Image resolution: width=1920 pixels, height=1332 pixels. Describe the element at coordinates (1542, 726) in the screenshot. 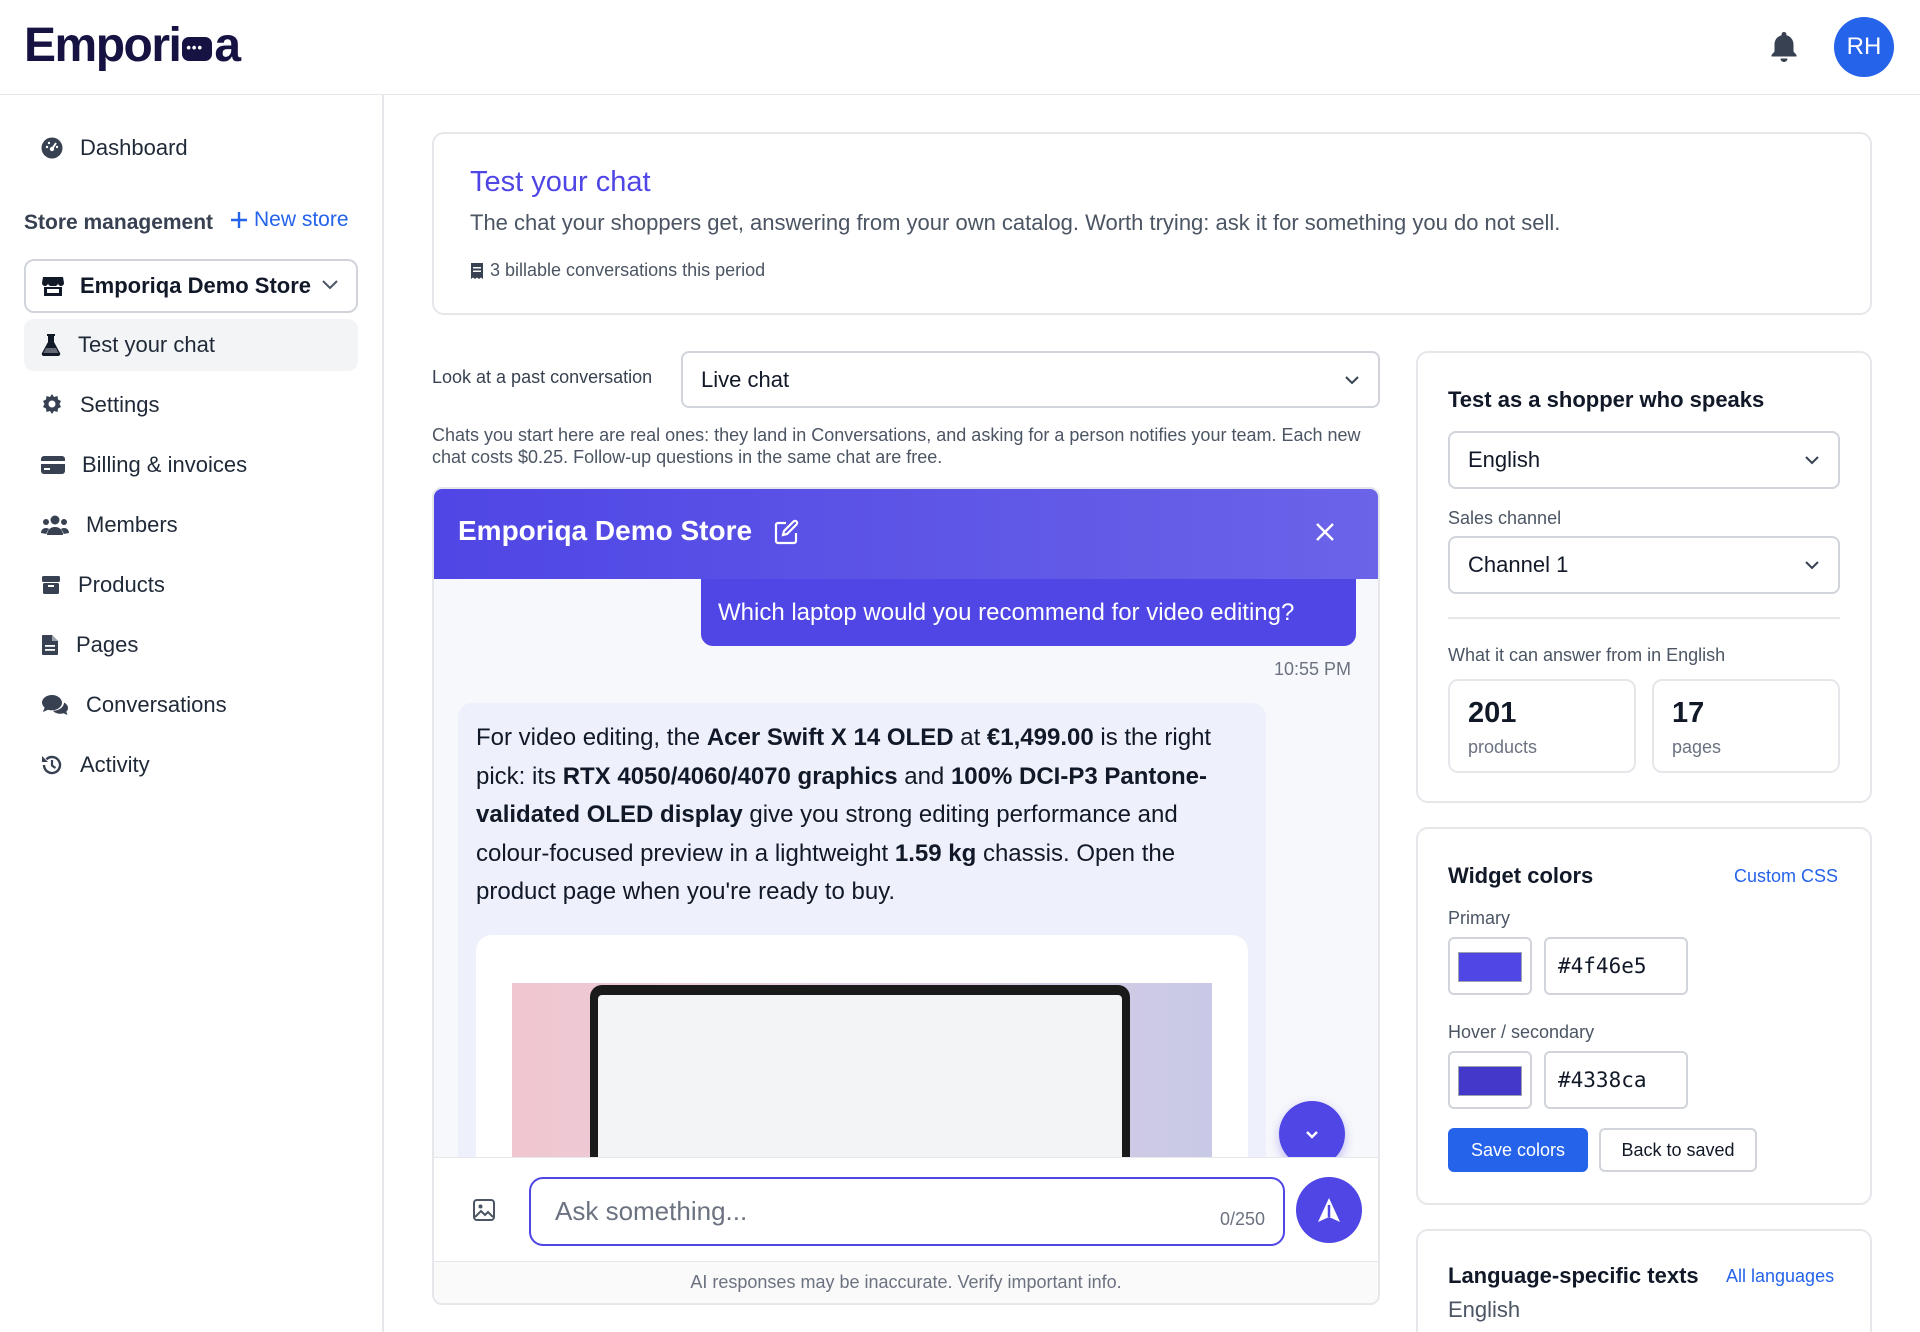

I see `products-stat: 201 products` at that location.